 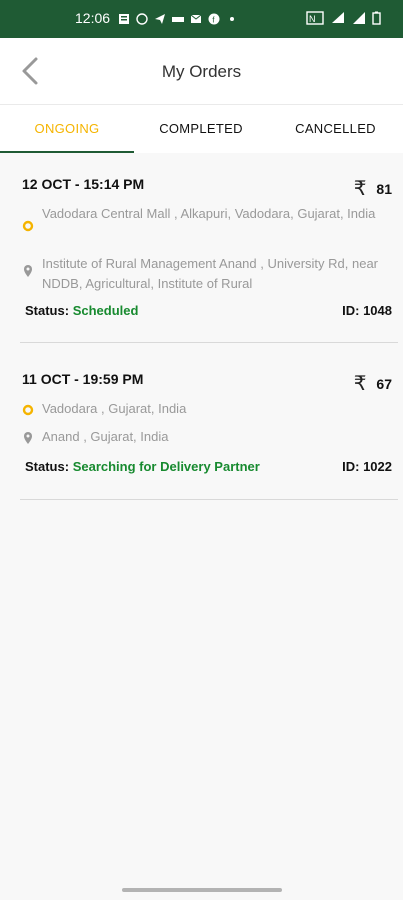 I want to click on pickup-address: Vadodara , Gujarat, India, so click(x=114, y=408).